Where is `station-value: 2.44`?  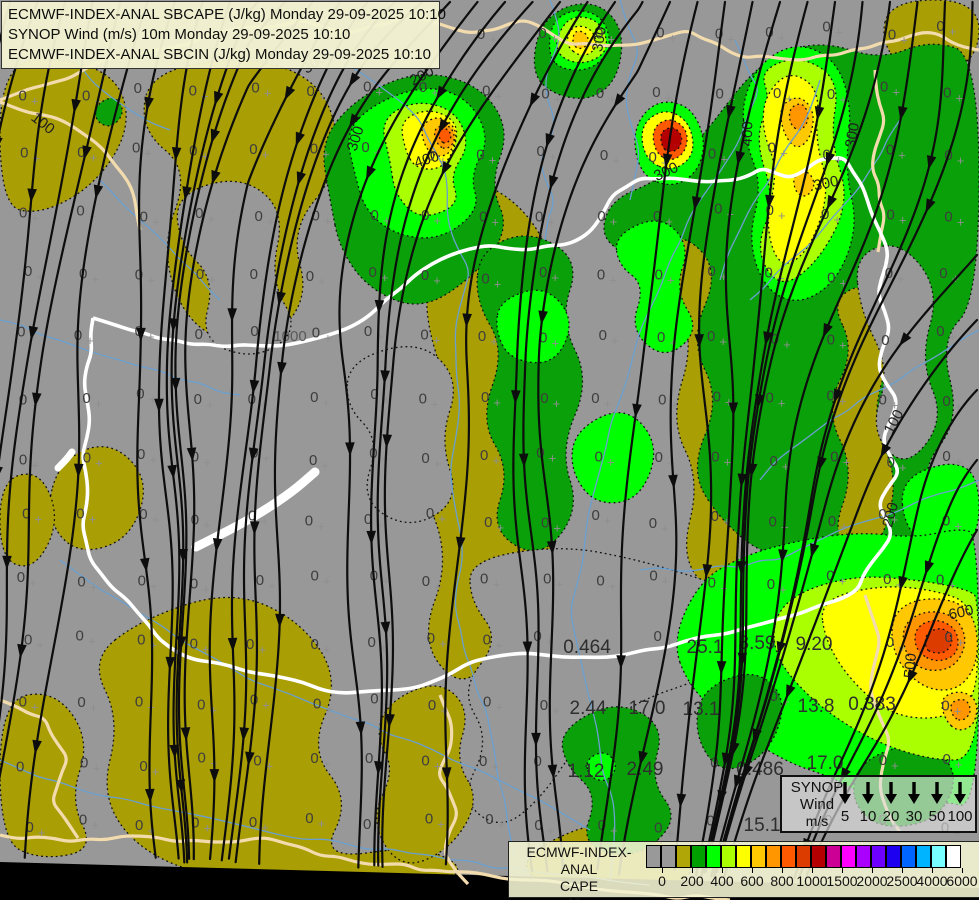 station-value: 2.44 is located at coordinates (588, 708).